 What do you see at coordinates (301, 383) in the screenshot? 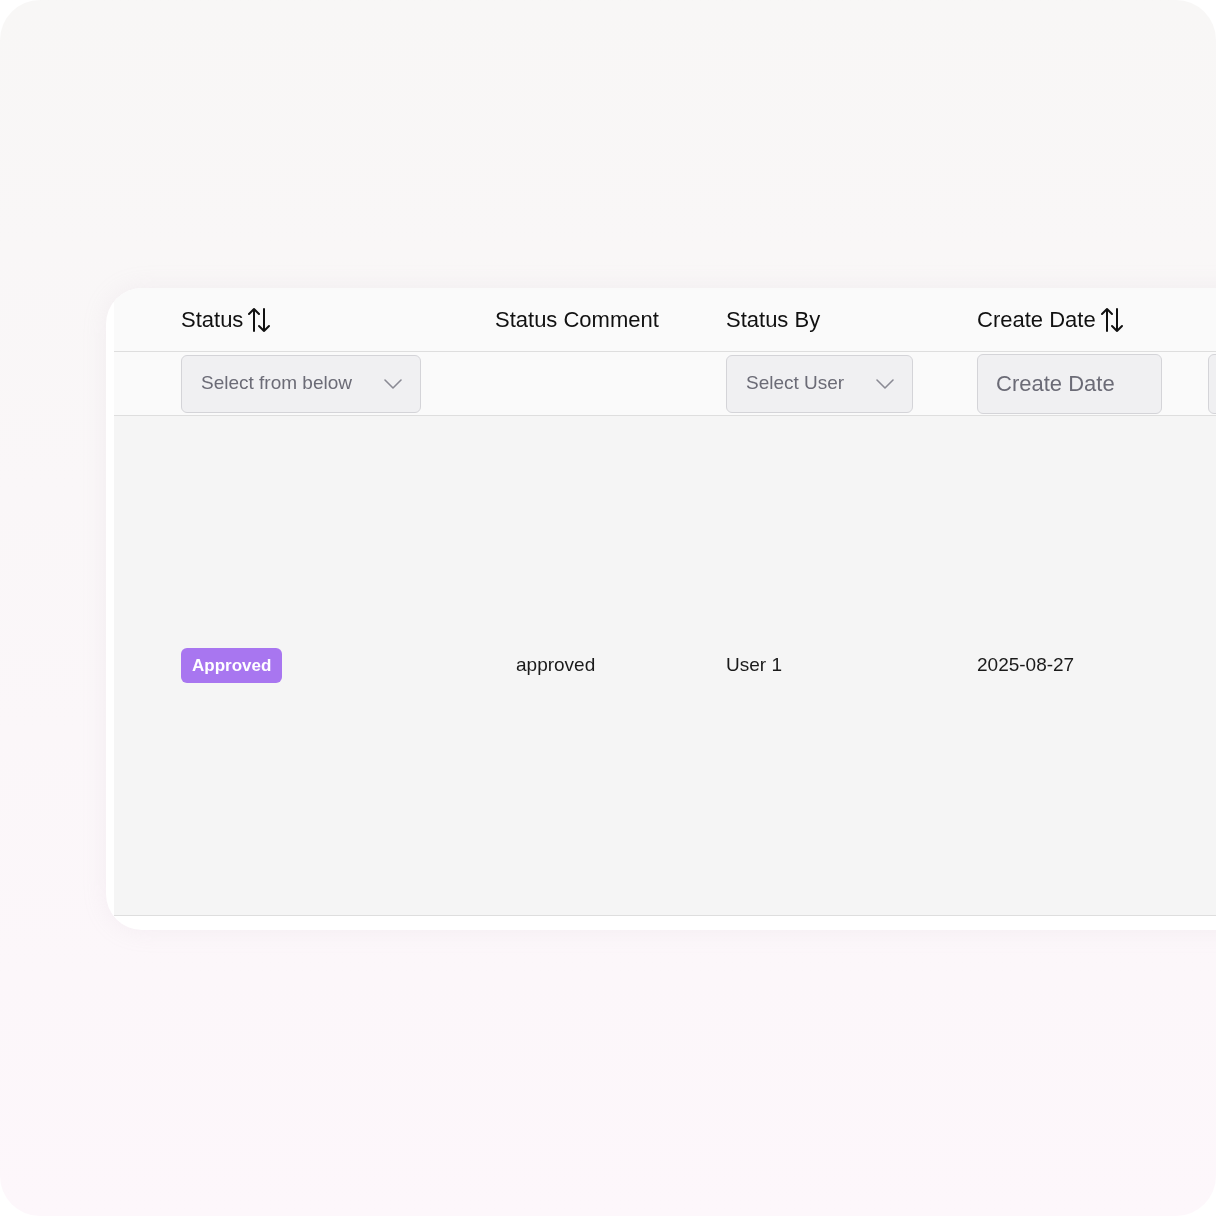
I see `select-dropdown: Select from below` at bounding box center [301, 383].